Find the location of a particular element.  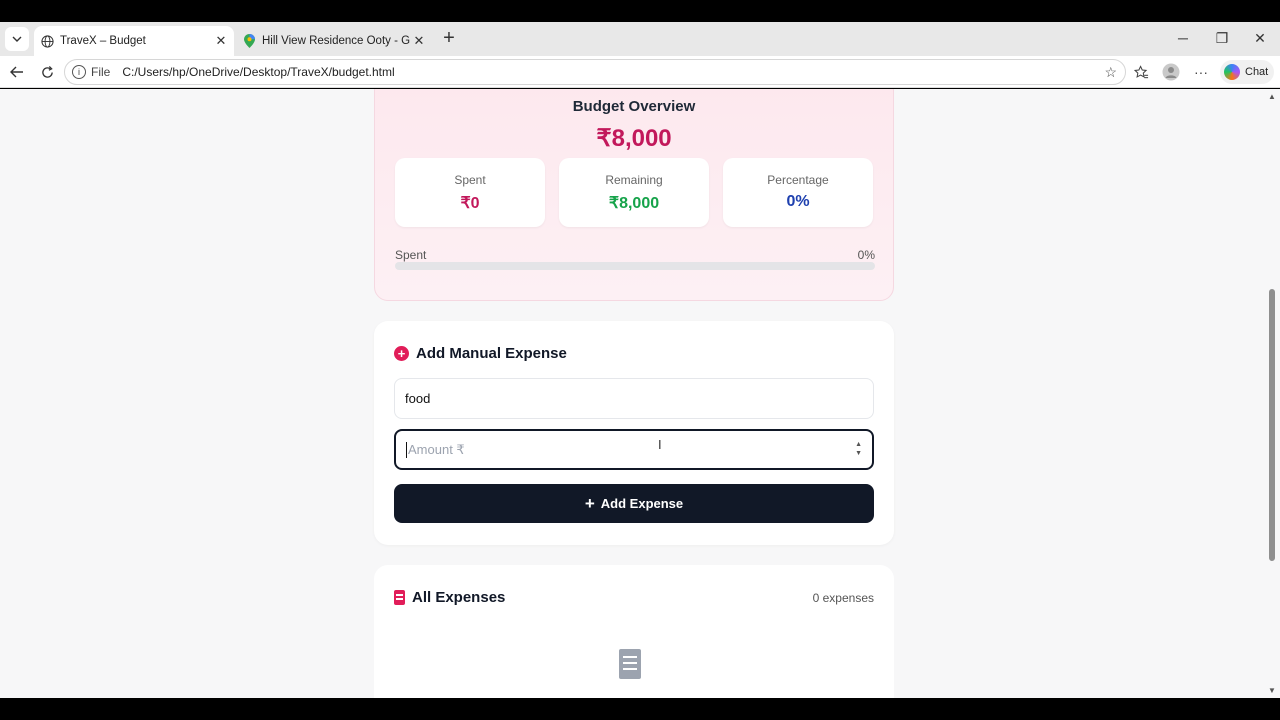

expense-name-value: food is located at coordinates (418, 398).